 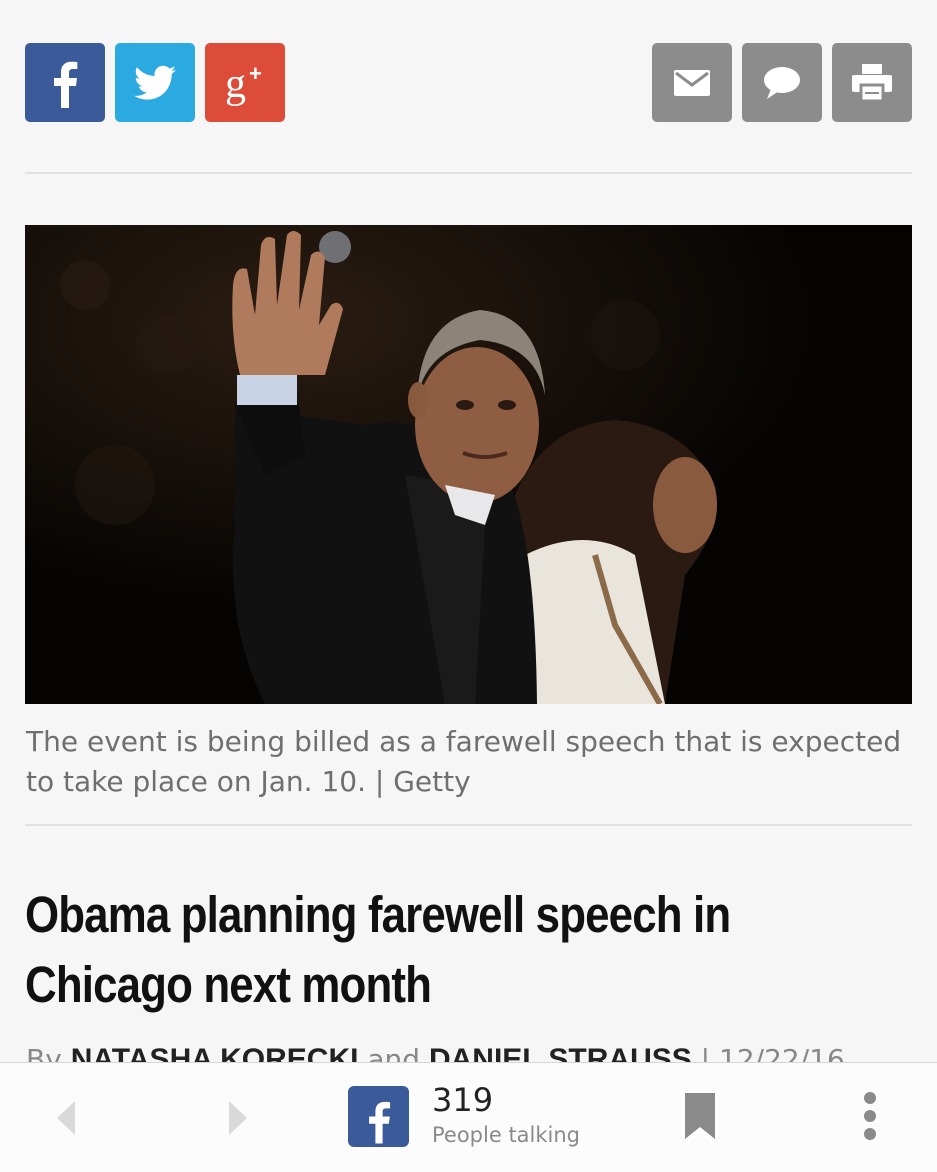 I want to click on bookmark-icon, so click(x=700, y=1116).